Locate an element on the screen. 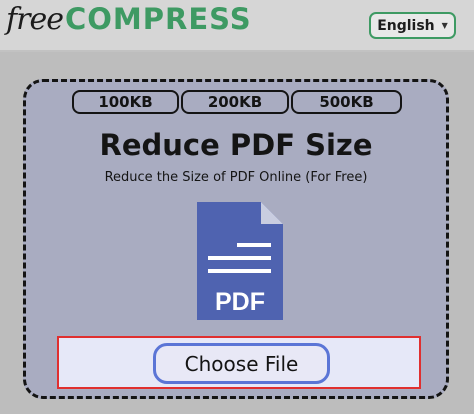 The image size is (474, 414). file-drop-zone: Choose File is located at coordinates (239, 362).